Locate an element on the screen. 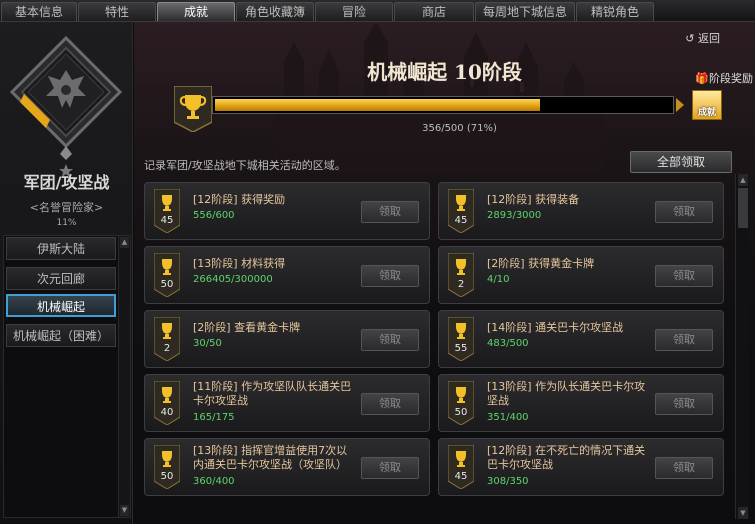  tab-adventure: 冒险 is located at coordinates (354, 11).